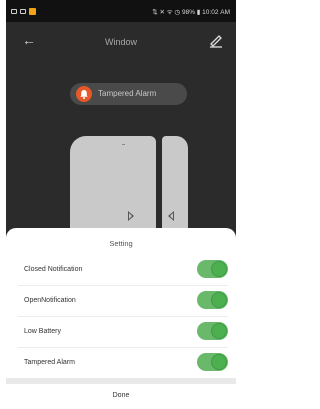  I want to click on edit-pencil-icon, so click(216, 40).